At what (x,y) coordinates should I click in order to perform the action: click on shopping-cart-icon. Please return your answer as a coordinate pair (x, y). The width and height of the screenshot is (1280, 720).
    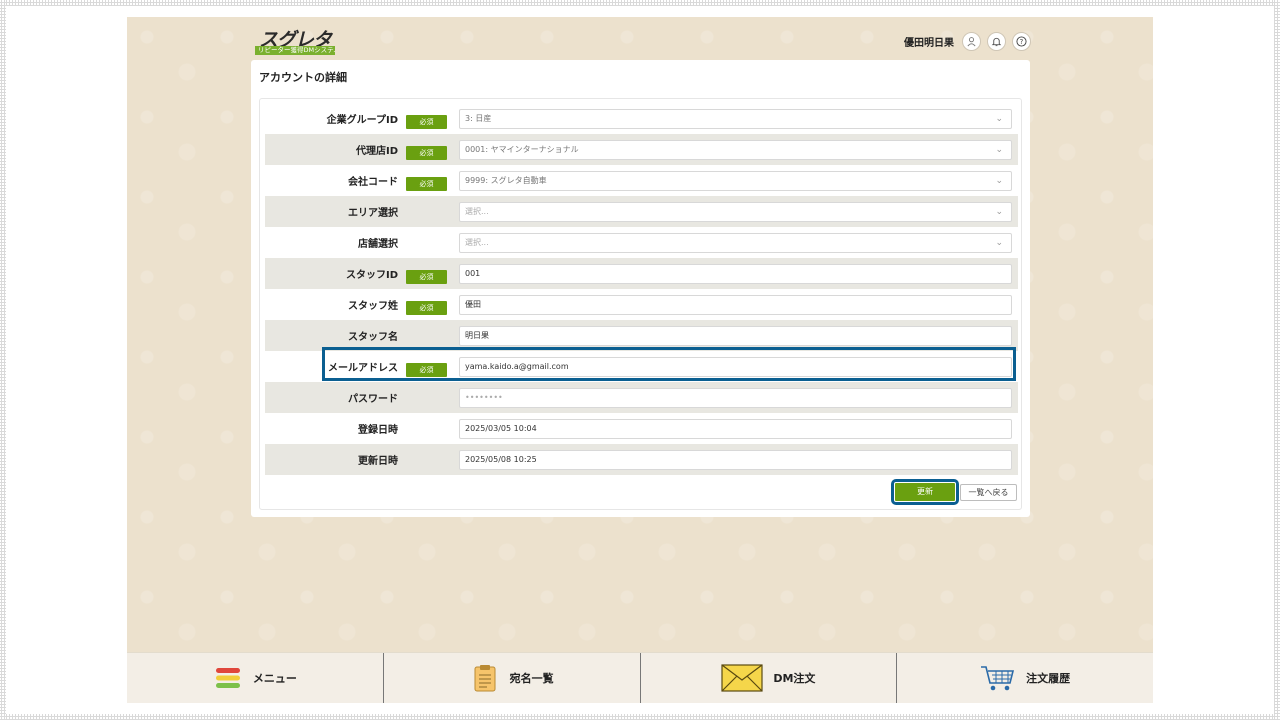
    Looking at the image, I should click on (998, 678).